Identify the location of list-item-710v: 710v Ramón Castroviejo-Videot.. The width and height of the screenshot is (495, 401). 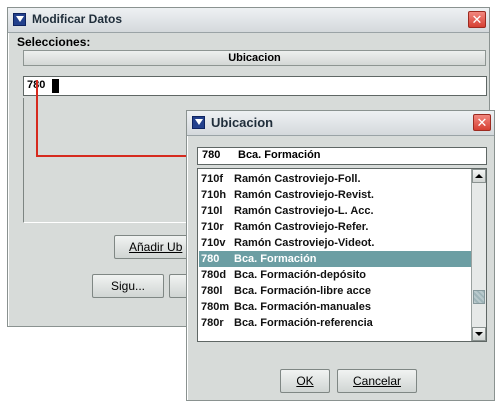
(335, 243).